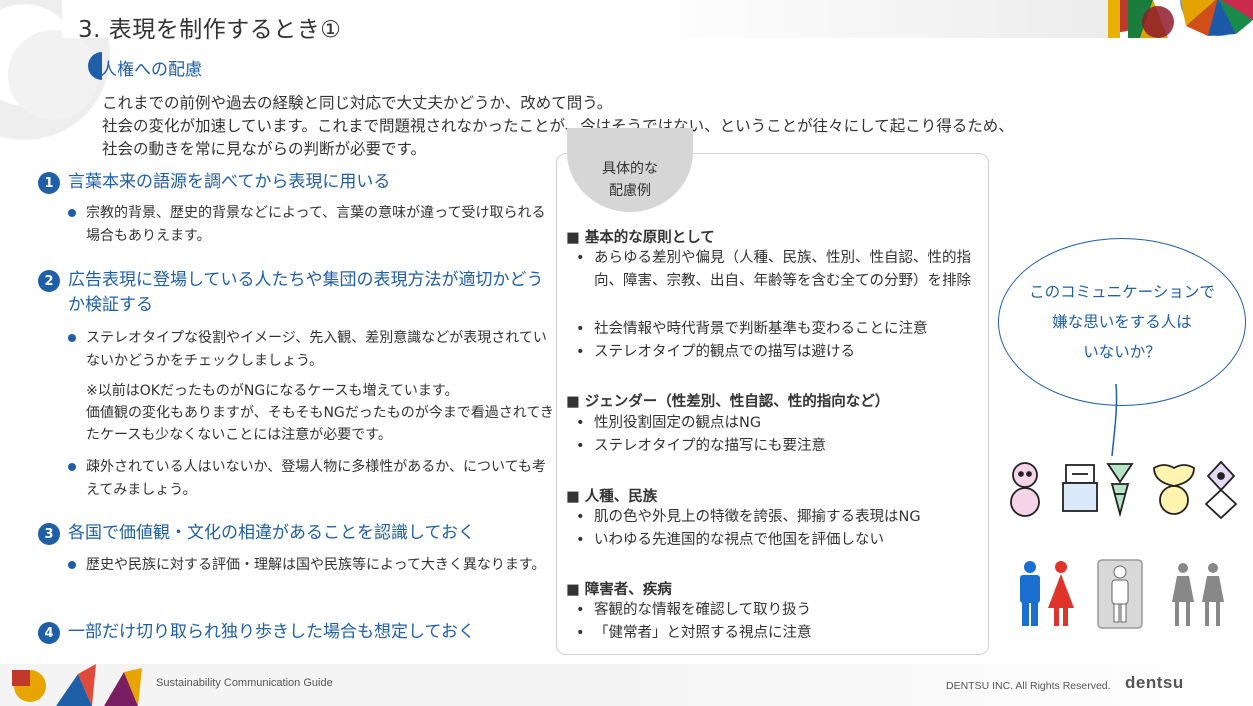 The height and width of the screenshot is (706, 1253). I want to click on point-4: 4 一部だけ切り取られ独り歩きした場合も想定しておく, so click(293, 632).